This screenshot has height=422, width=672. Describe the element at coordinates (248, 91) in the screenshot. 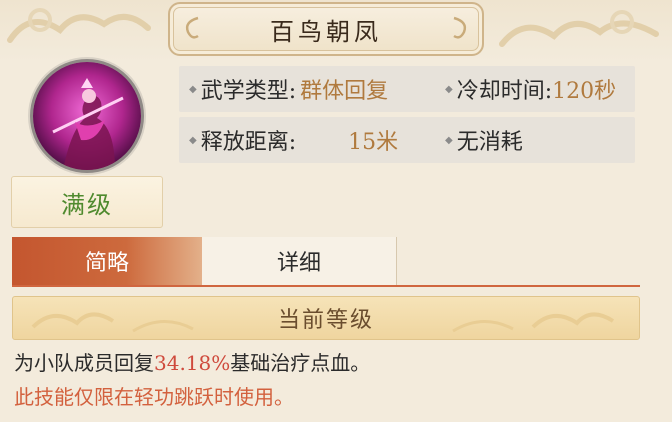

I see `skill-type-label: 武学类型:` at that location.